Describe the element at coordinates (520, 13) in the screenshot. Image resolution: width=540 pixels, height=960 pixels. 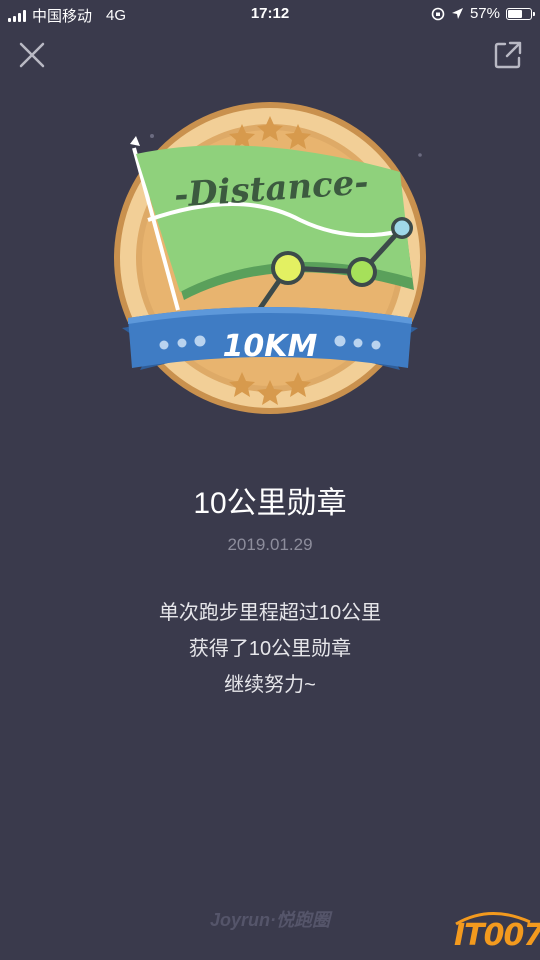
I see `battery-icon` at that location.